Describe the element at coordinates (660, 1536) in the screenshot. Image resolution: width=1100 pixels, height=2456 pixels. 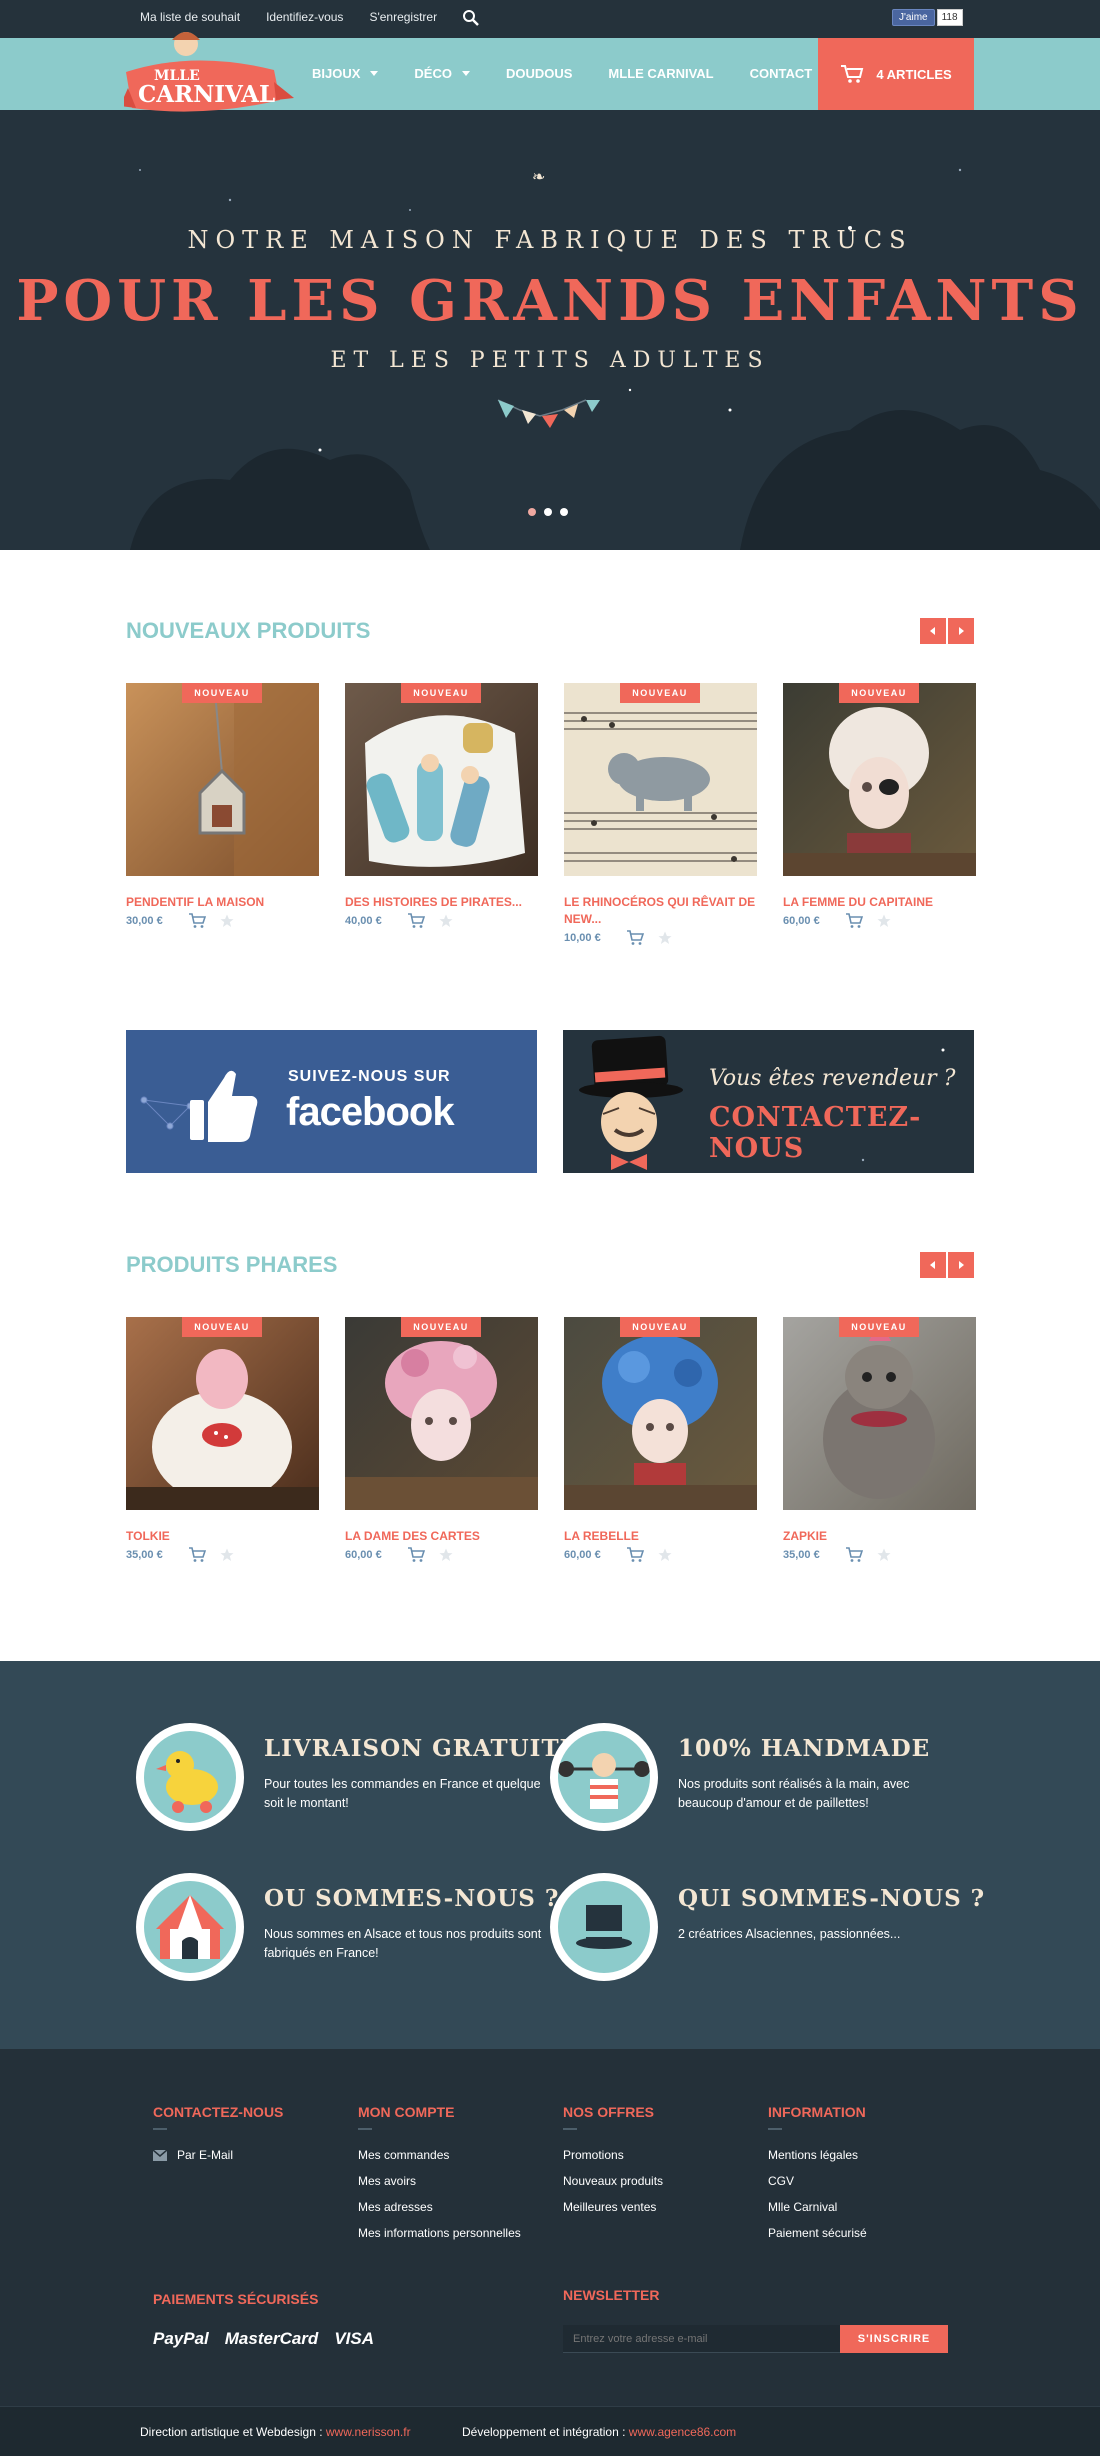
I see `product-name: LA REBELLE` at that location.